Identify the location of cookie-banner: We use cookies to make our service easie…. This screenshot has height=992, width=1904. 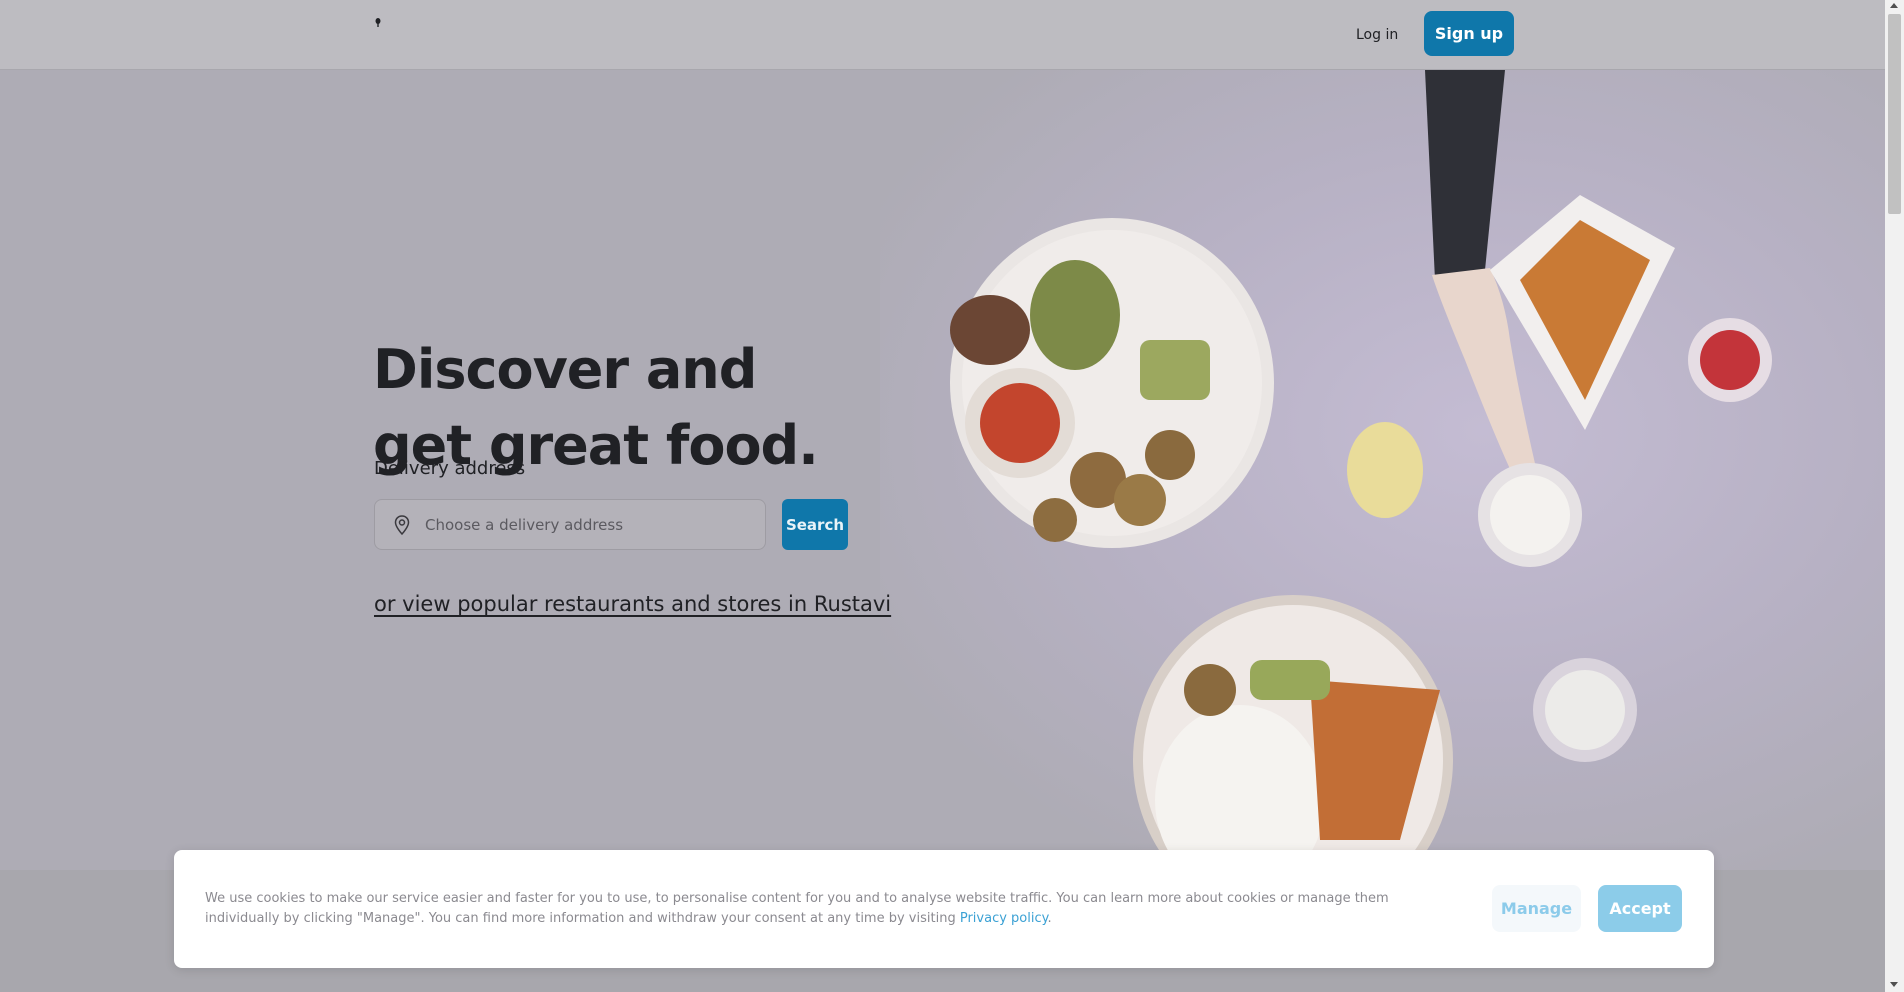
(944, 909).